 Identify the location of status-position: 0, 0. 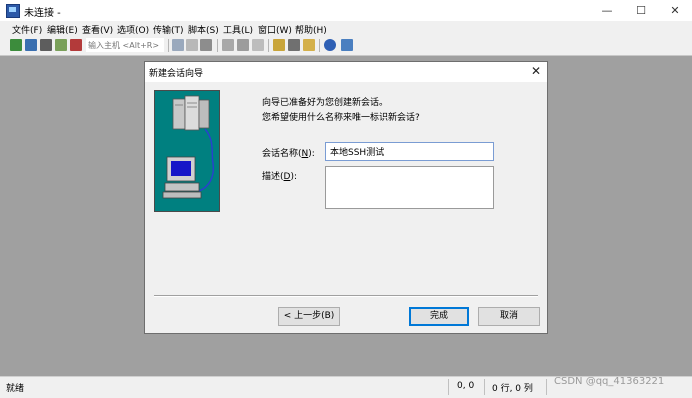
(466, 386).